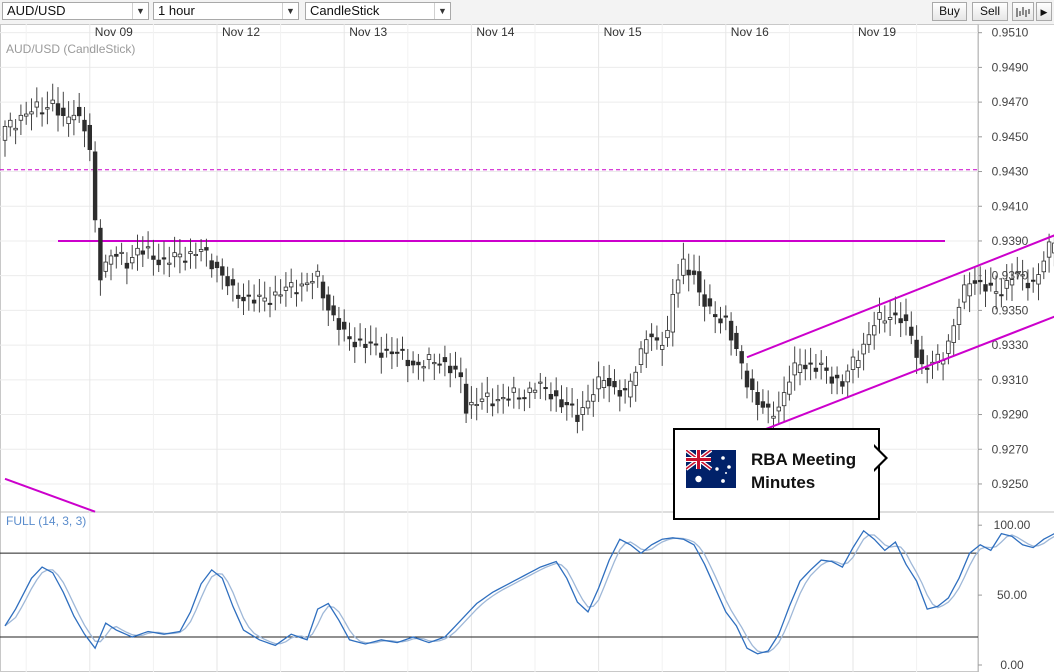 The image size is (1054, 672). Describe the element at coordinates (75, 11) in the screenshot. I see `symbol-select: AUD/USD ▼` at that location.